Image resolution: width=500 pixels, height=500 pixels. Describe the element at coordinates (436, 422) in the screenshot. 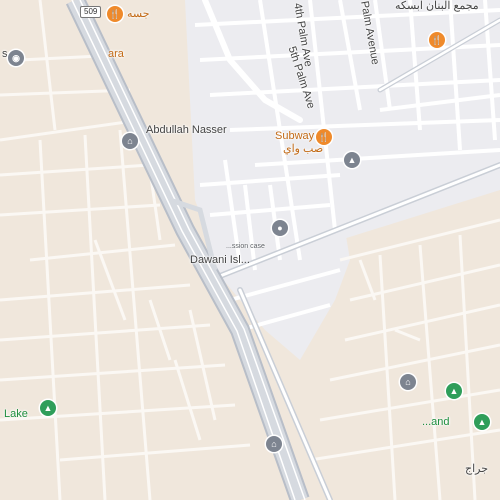

I see `label-land-right: ...and` at that location.